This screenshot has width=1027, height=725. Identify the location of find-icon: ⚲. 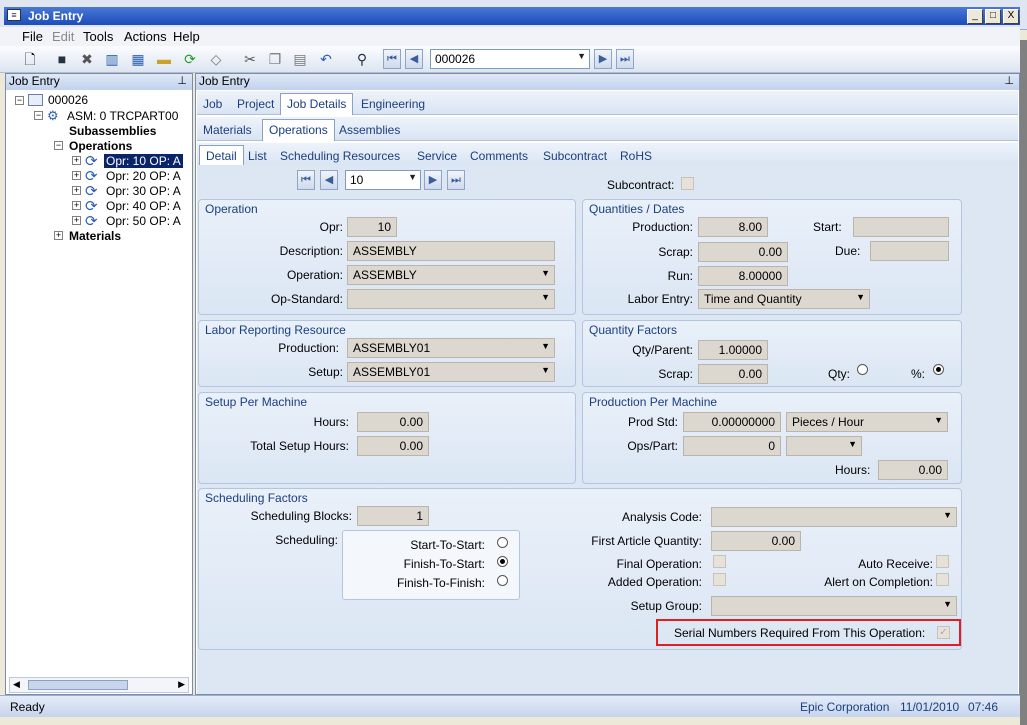
(362, 59).